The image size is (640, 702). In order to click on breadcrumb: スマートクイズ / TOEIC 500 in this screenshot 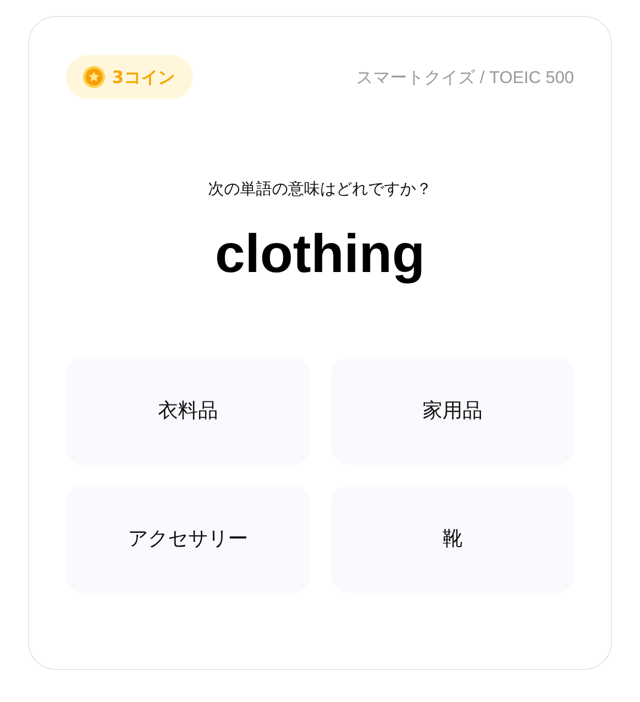, I will do `click(465, 77)`.